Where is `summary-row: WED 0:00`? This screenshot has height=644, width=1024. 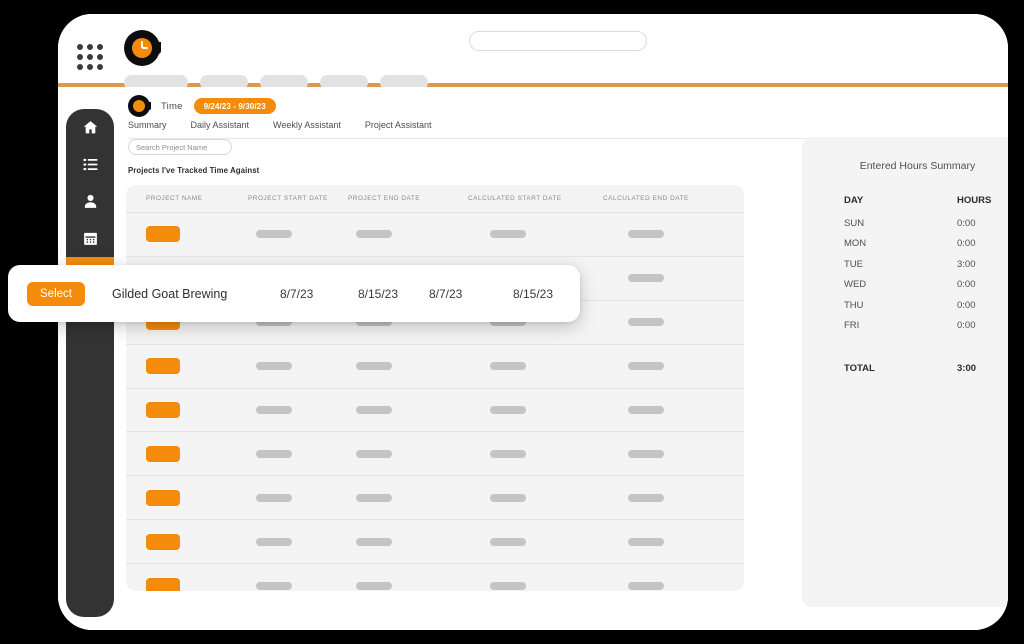 summary-row: WED 0:00 is located at coordinates (924, 285).